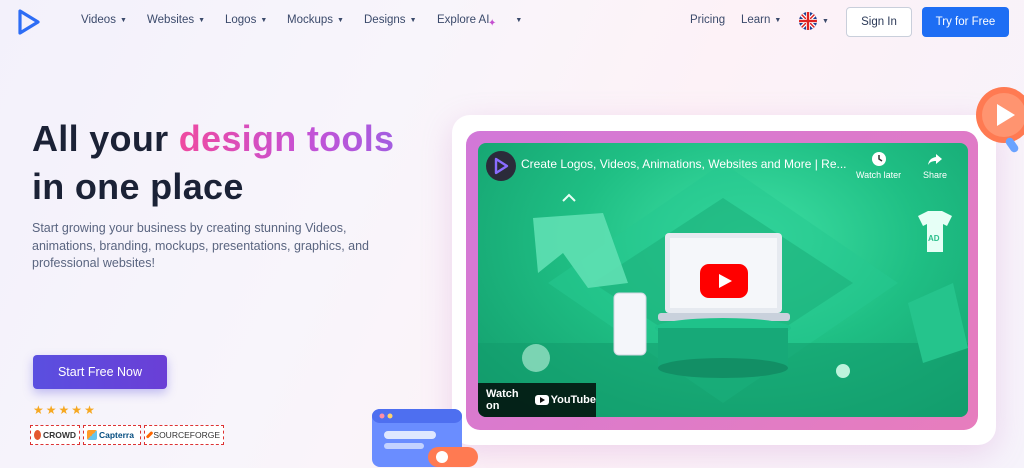  Describe the element at coordinates (879, 175) in the screenshot. I see `watch-later-label: Watch later` at that location.